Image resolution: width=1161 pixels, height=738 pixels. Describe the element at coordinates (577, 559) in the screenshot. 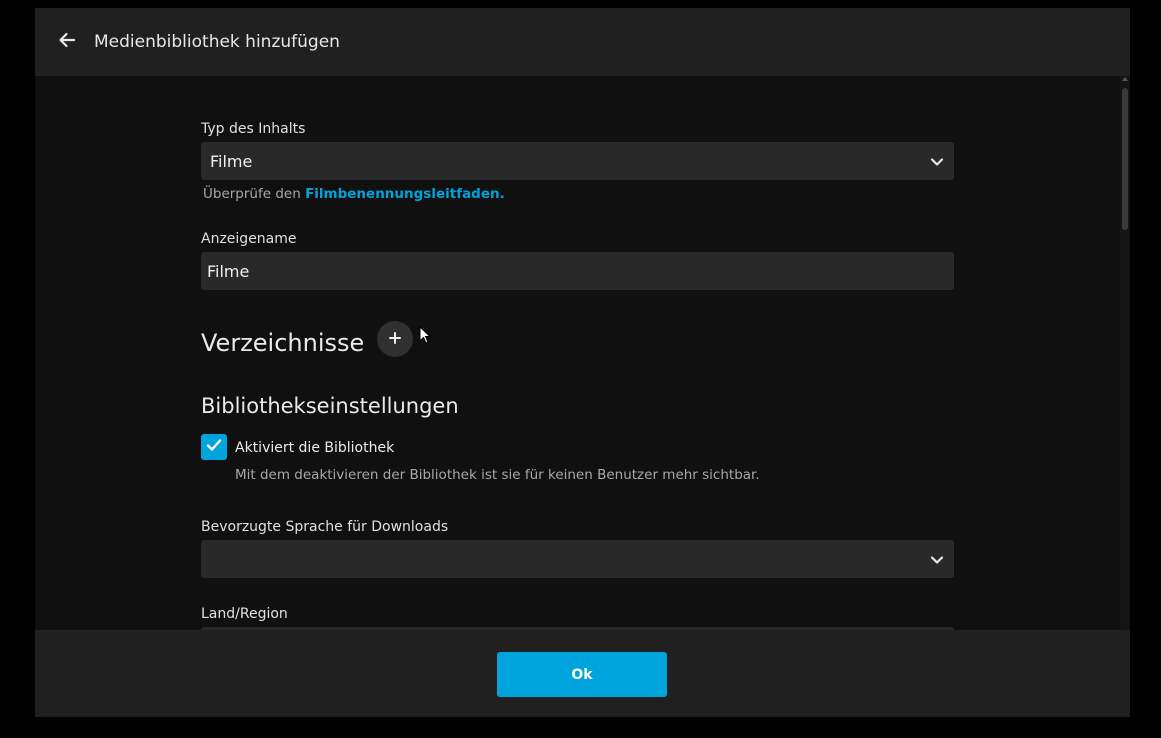

I see `preferred-language-select` at that location.